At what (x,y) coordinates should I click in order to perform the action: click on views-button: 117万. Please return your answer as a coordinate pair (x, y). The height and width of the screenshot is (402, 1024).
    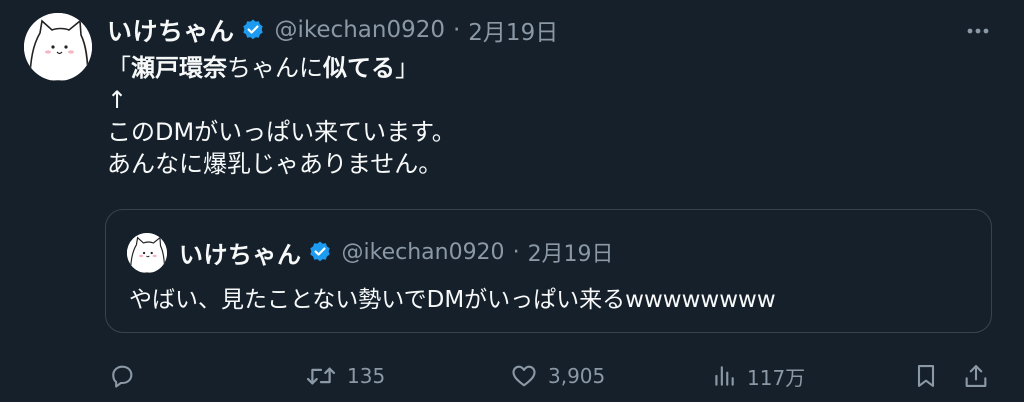
    Looking at the image, I should click on (758, 376).